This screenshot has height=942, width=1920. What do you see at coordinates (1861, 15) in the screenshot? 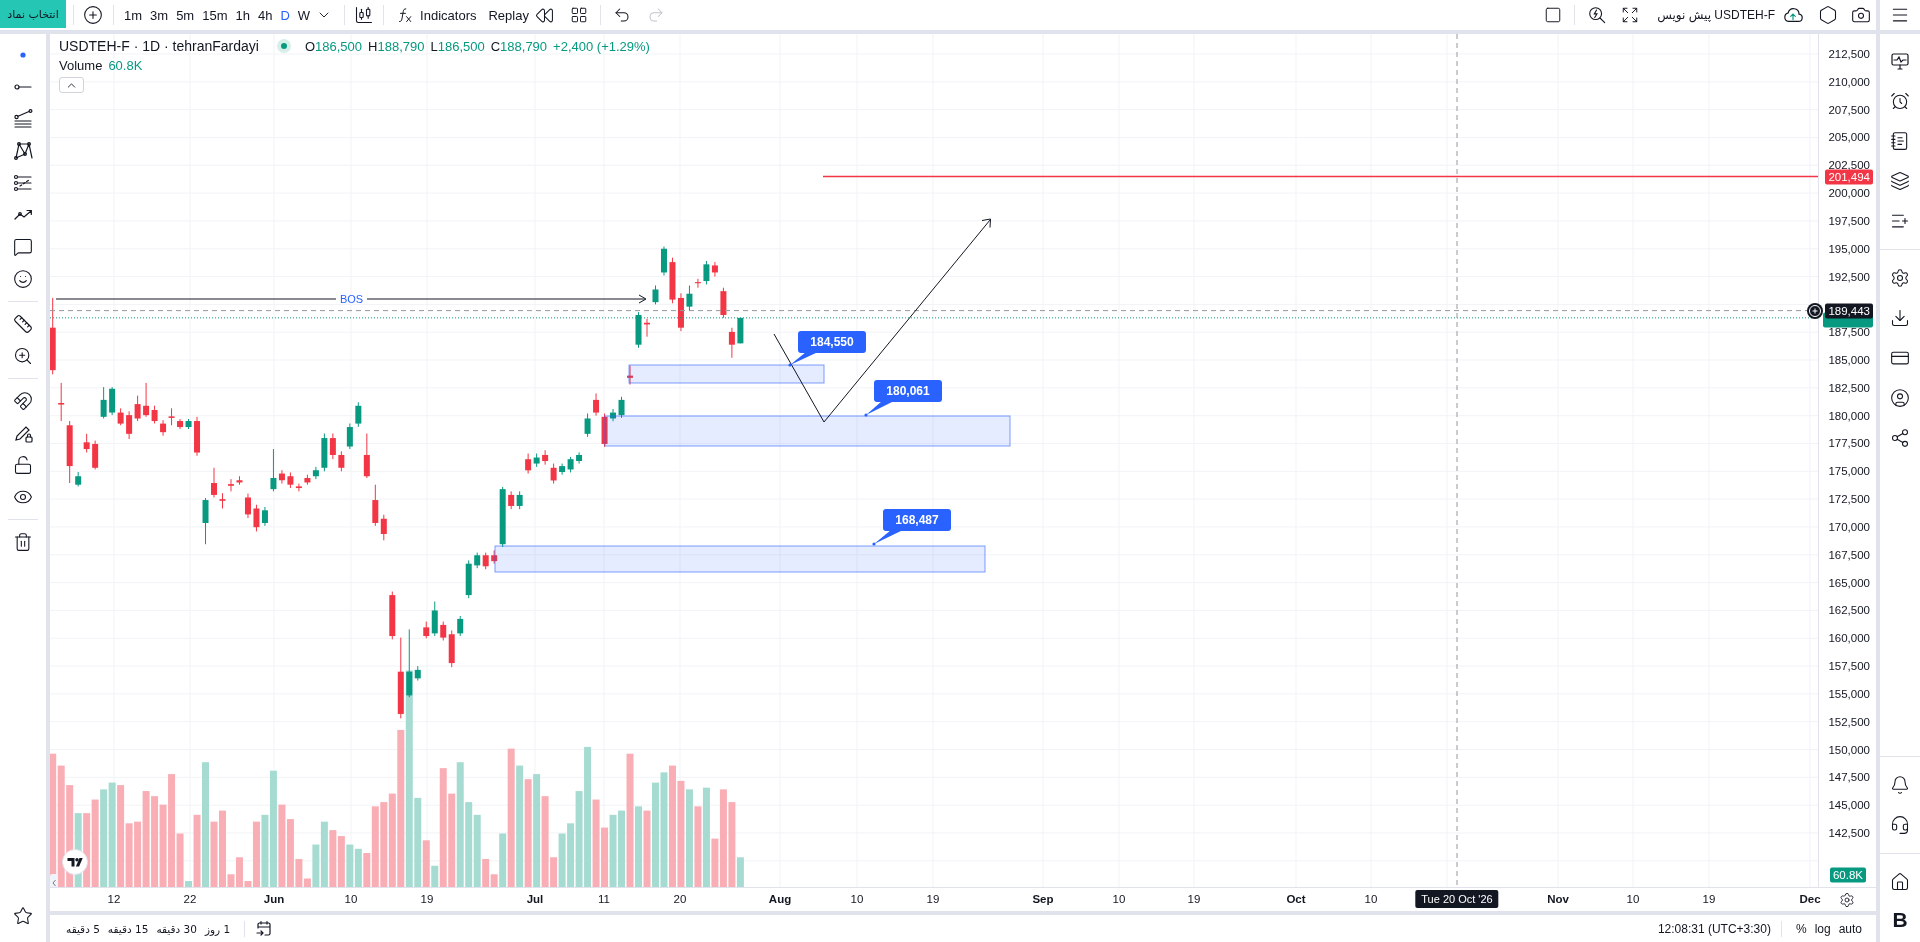
I see `camera-icon` at bounding box center [1861, 15].